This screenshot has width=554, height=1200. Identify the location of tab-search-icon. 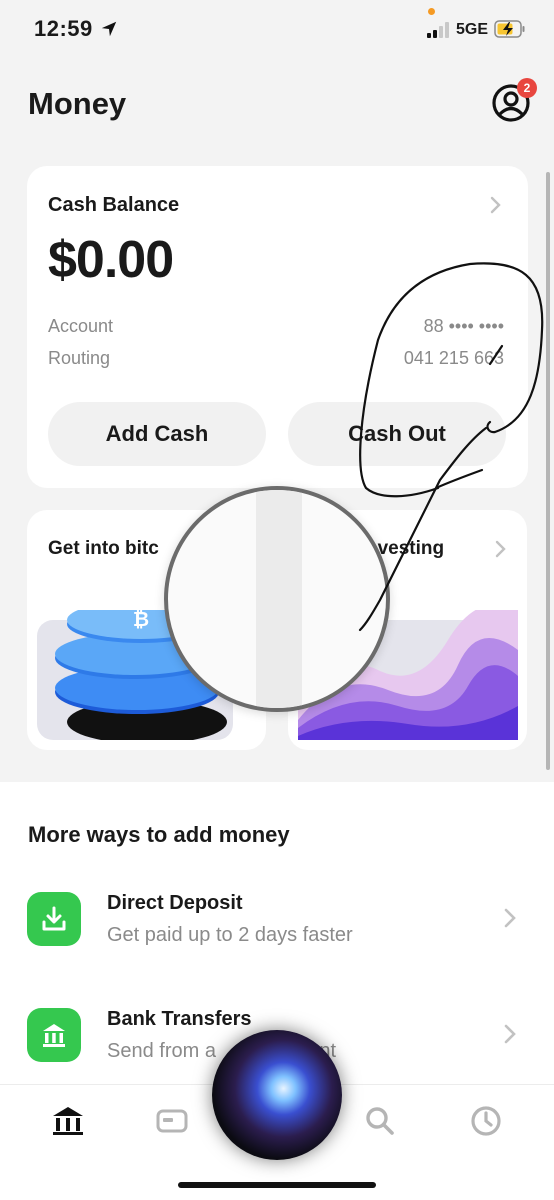
(380, 1121).